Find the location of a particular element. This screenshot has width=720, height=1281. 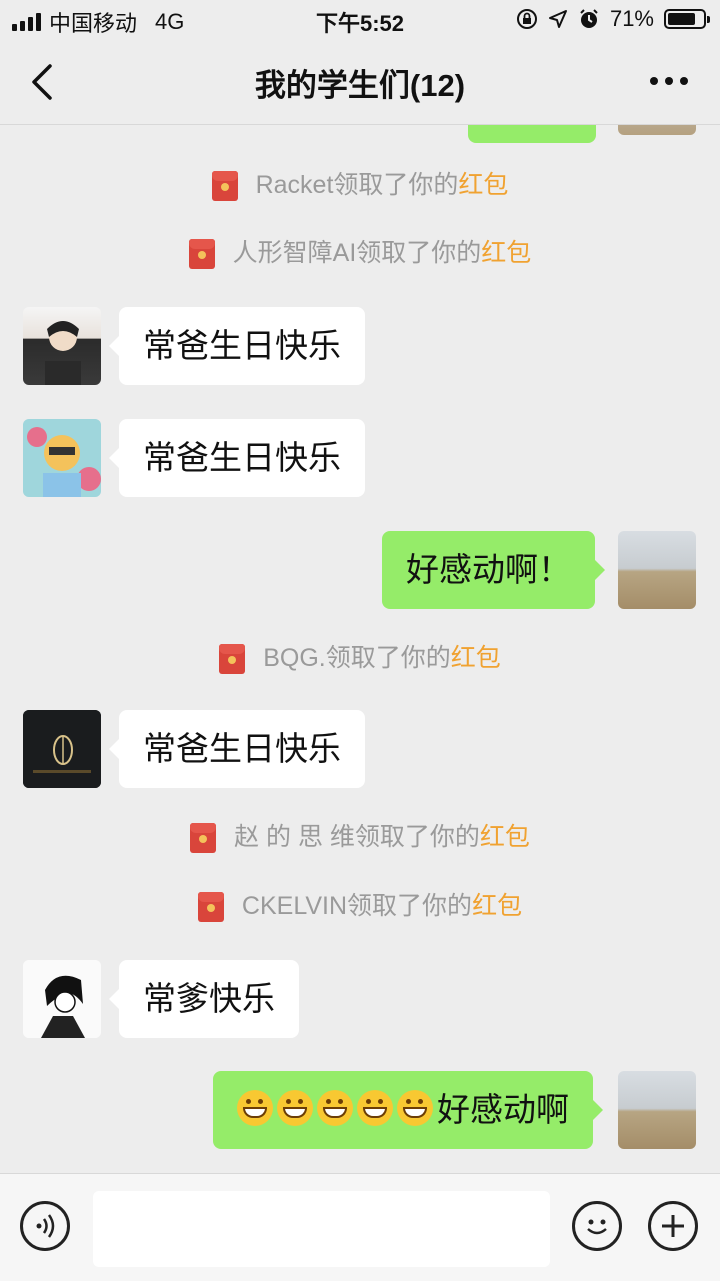

alarm-icon is located at coordinates (589, 18).